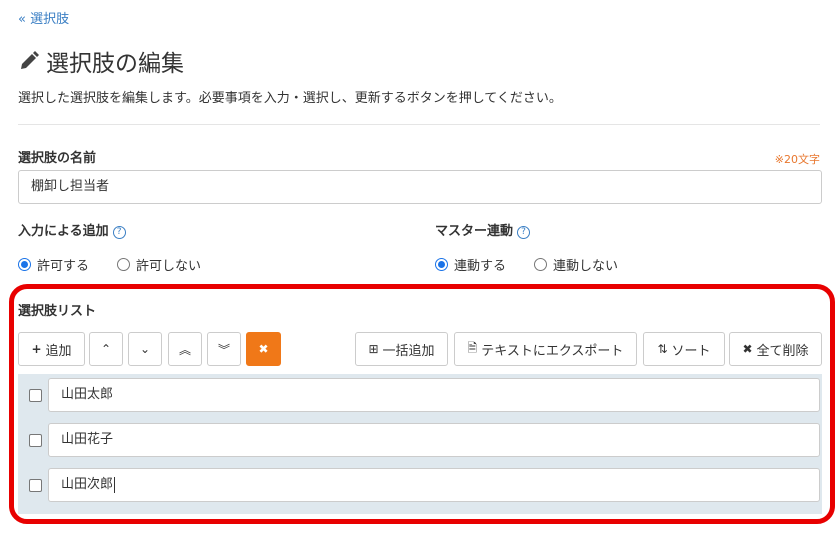 Image resolution: width=838 pixels, height=545 pixels. Describe the element at coordinates (36, 349) in the screenshot. I see `plus-icon: +` at that location.